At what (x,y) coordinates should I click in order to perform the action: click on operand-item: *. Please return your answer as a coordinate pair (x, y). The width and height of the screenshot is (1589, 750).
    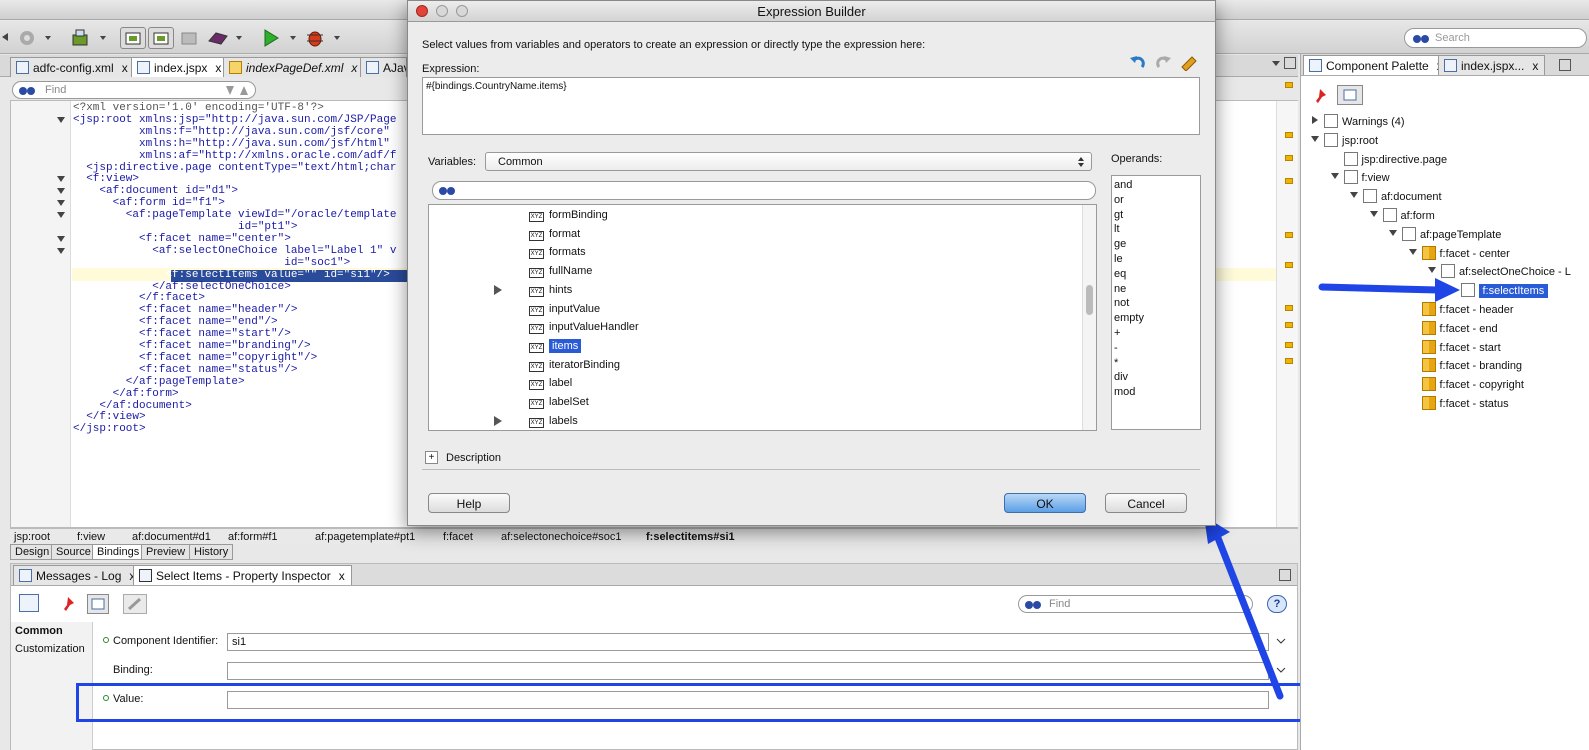
    Looking at the image, I should click on (1116, 363).